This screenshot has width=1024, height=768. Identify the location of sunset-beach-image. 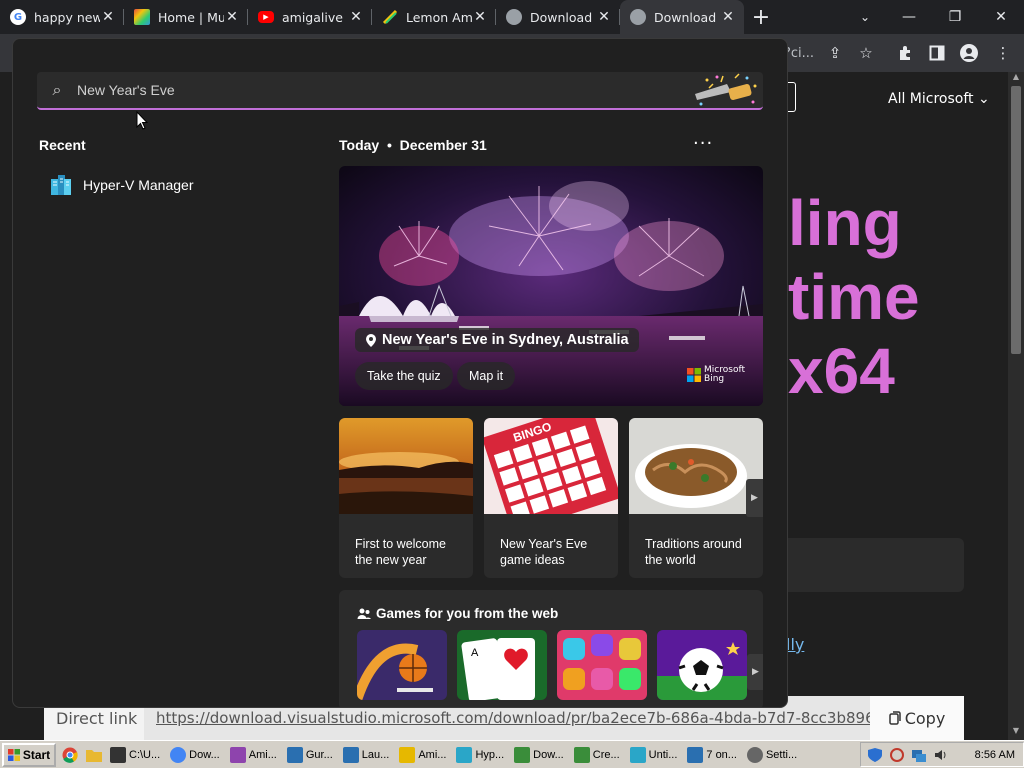
(406, 466).